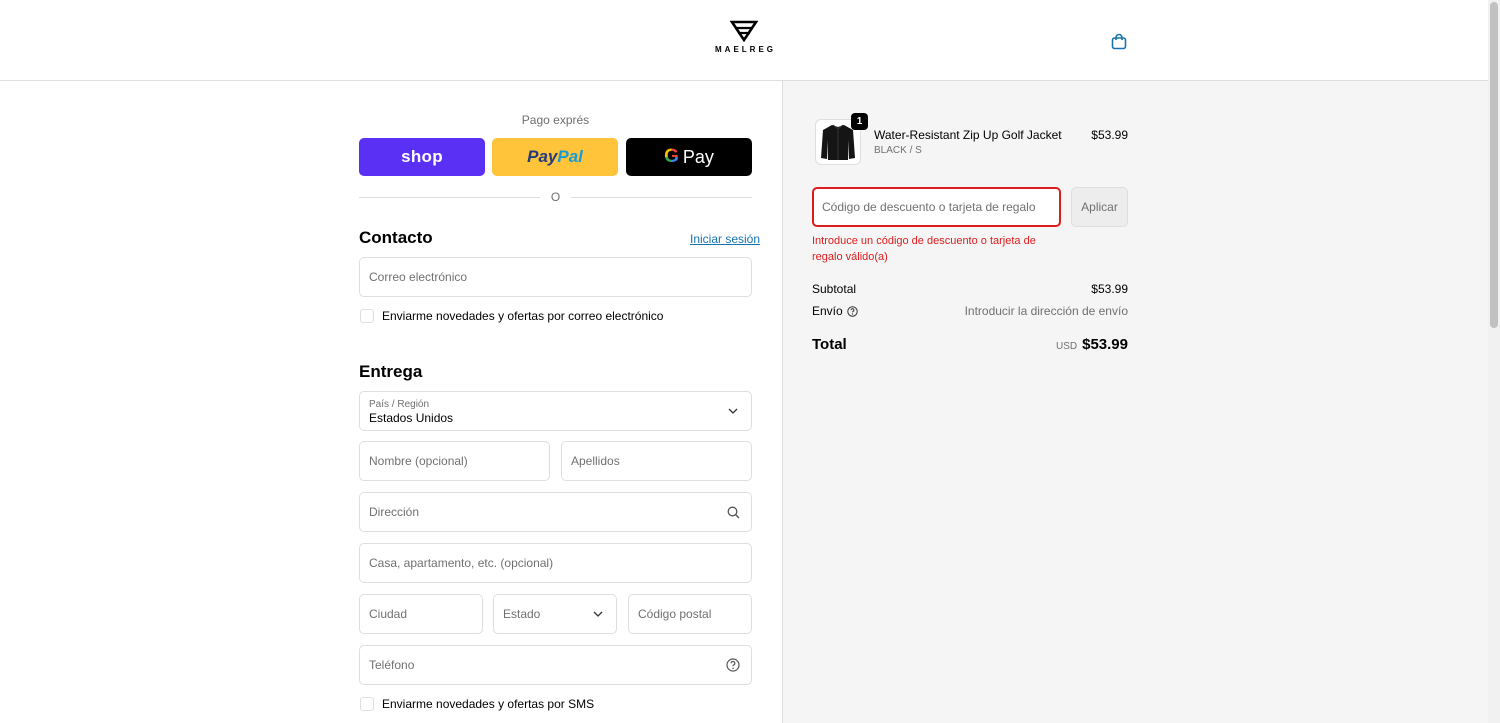 The width and height of the screenshot is (1500, 723). I want to click on shop-pay-logo: shop, so click(422, 156).